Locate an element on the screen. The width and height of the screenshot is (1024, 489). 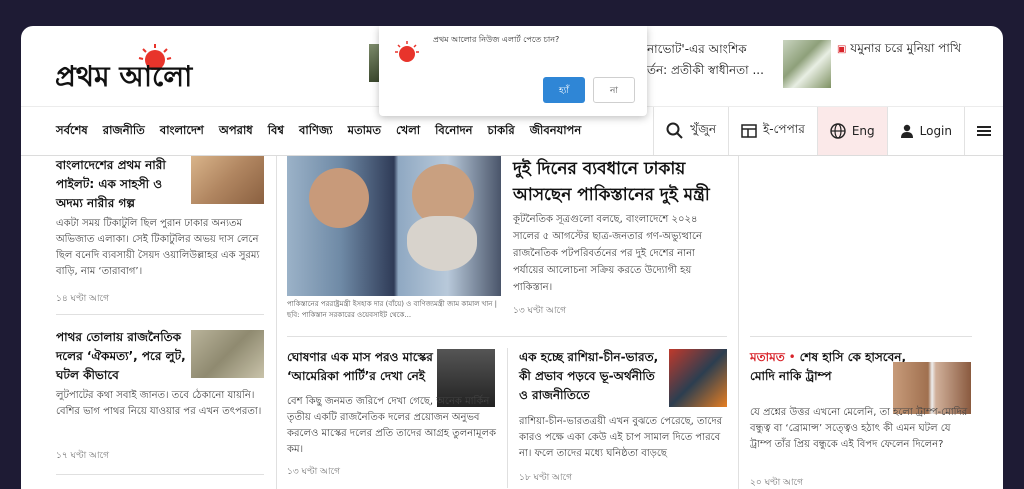
search-button: খুঁজুন is located at coordinates (690, 131).